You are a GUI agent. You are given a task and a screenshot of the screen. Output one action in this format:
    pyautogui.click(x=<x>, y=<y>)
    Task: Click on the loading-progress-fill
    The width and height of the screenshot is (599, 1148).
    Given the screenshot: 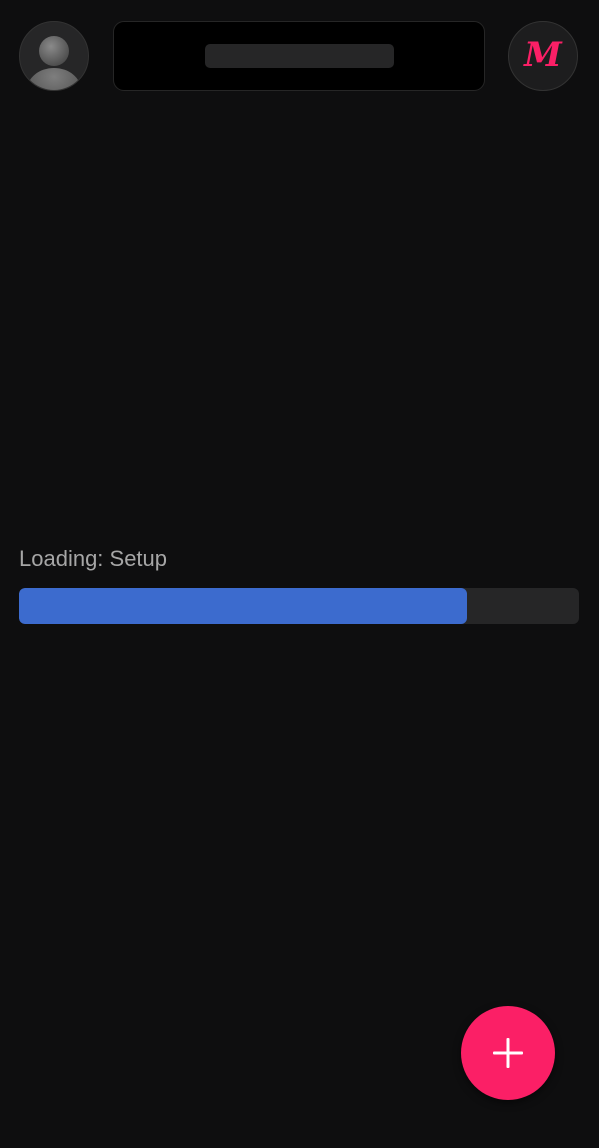 What is the action you would take?
    pyautogui.click(x=243, y=606)
    